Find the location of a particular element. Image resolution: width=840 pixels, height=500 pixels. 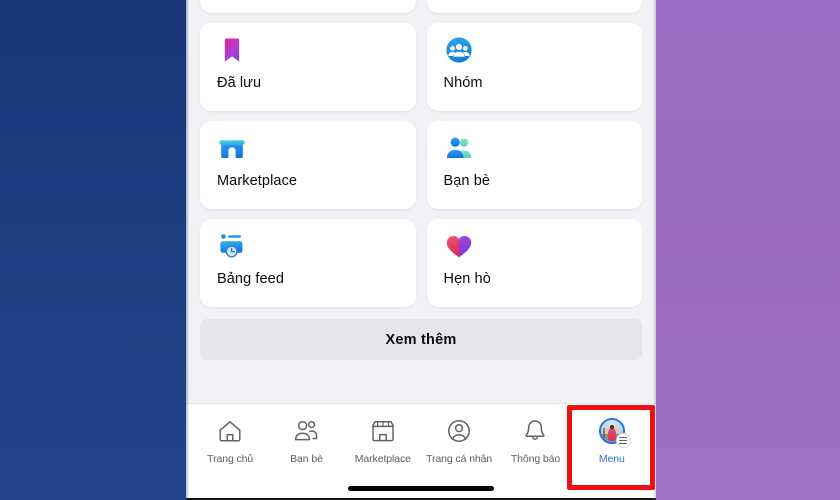

shortcut-label: Đã lưu is located at coordinates (239, 83).